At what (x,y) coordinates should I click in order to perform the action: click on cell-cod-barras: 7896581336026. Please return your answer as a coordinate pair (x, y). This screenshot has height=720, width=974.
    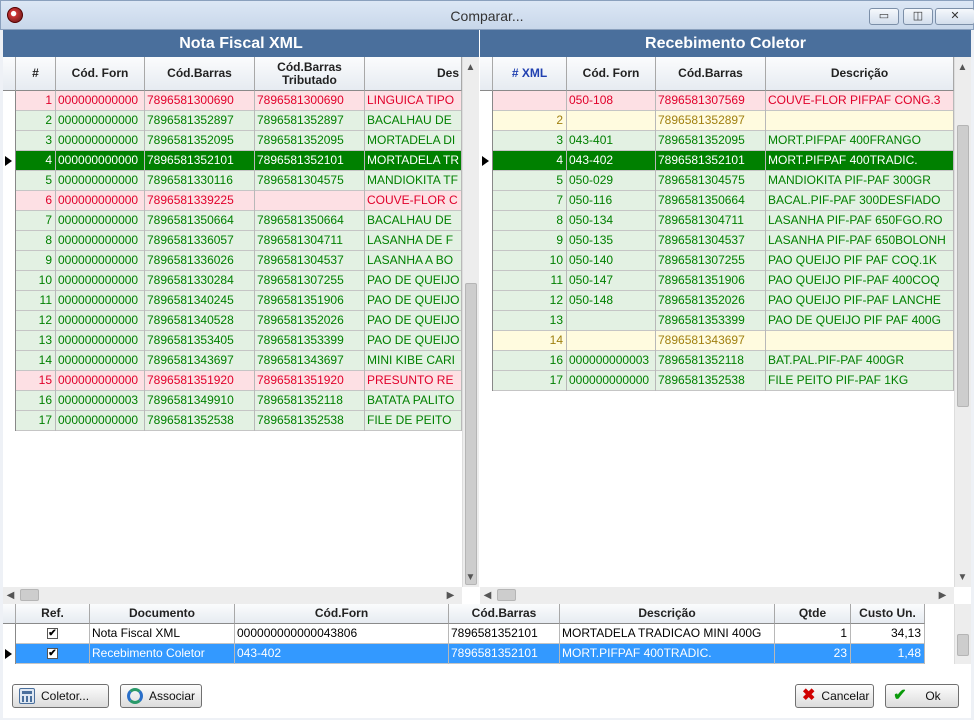
    Looking at the image, I should click on (200, 261).